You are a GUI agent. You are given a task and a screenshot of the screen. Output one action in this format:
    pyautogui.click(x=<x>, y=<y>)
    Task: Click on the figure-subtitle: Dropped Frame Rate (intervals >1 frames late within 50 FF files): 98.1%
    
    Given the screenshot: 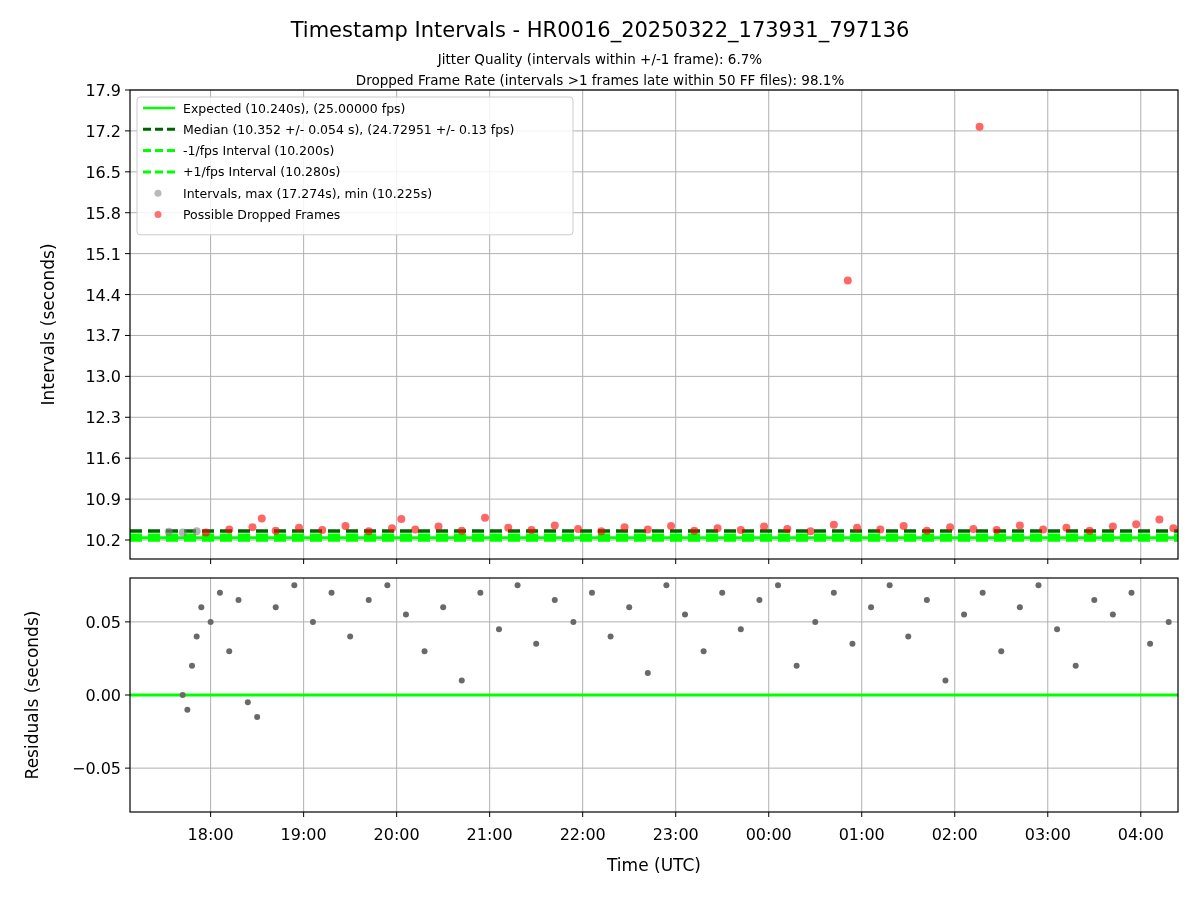 What is the action you would take?
    pyautogui.click(x=600, y=80)
    